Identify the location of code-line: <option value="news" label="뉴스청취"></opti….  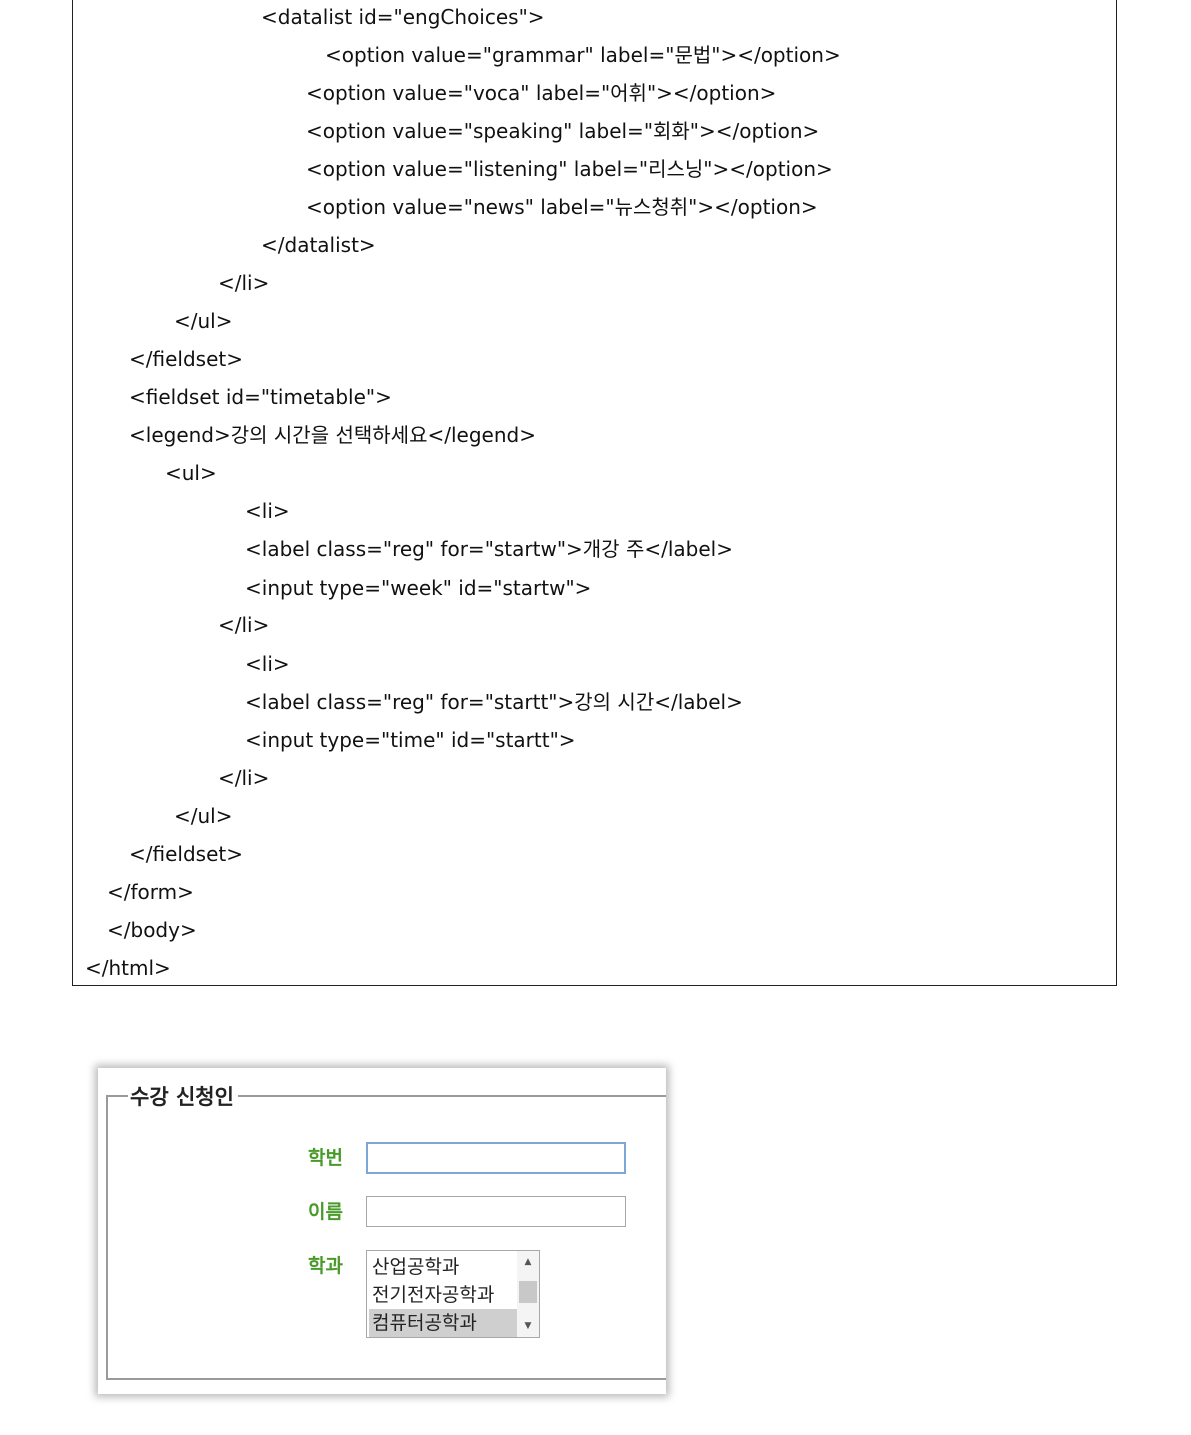
(562, 207).